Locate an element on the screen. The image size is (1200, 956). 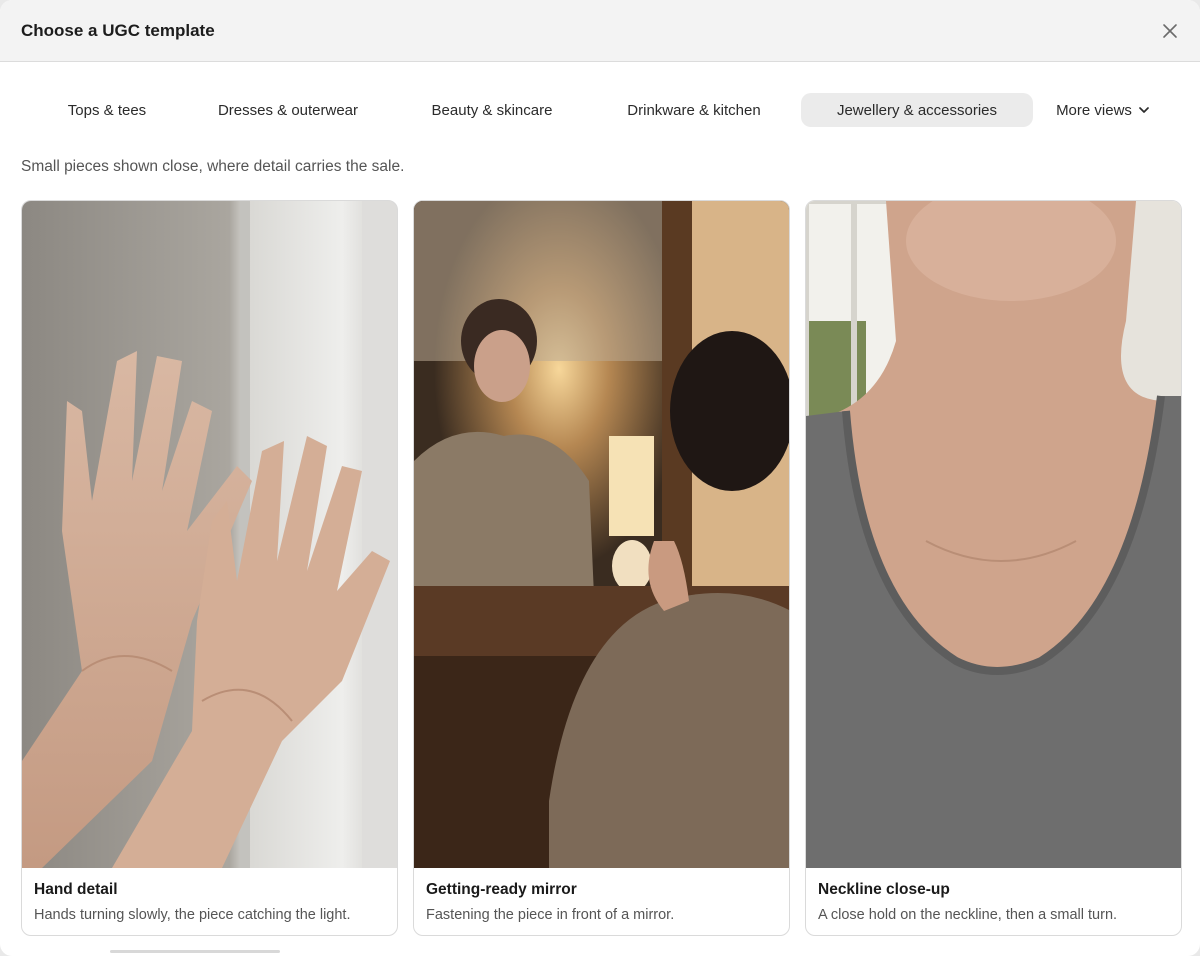
tab-label: Dresses & outerwear is located at coordinates (288, 110).